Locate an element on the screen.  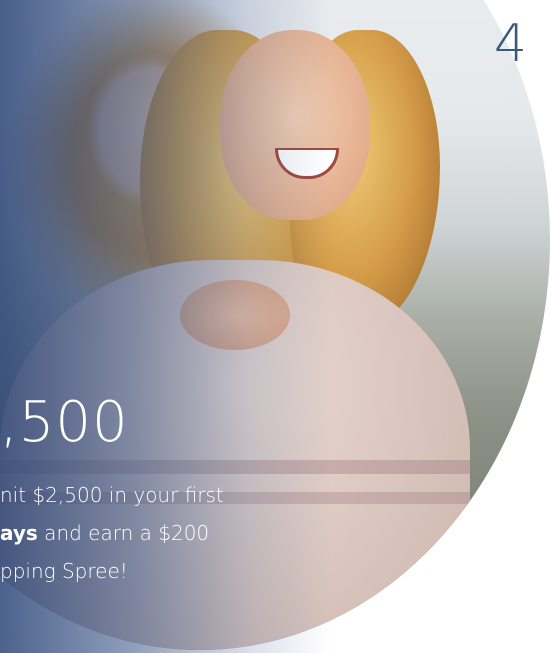
offer-amount: ,500 is located at coordinates (64, 422).